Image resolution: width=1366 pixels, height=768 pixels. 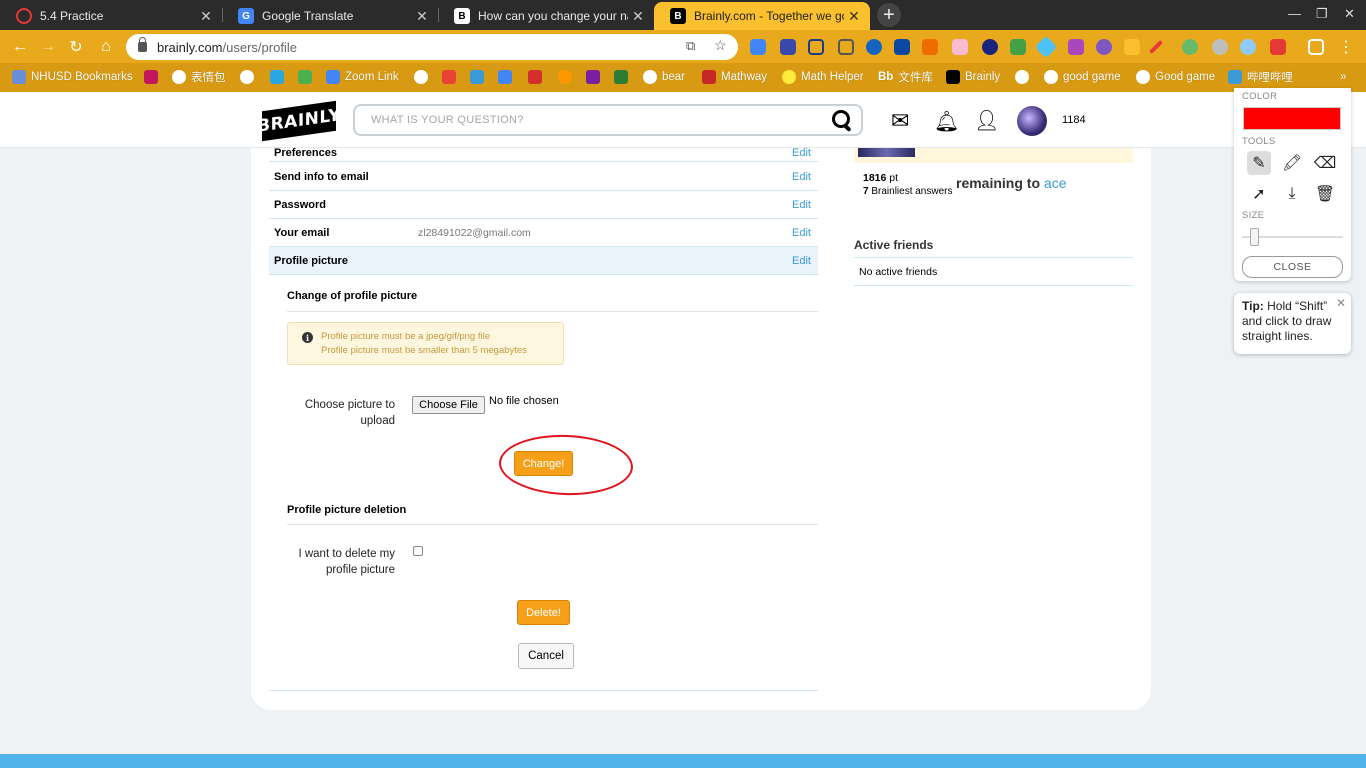 What do you see at coordinates (418, 551) in the screenshot?
I see `delete-picture-checkbox` at bounding box center [418, 551].